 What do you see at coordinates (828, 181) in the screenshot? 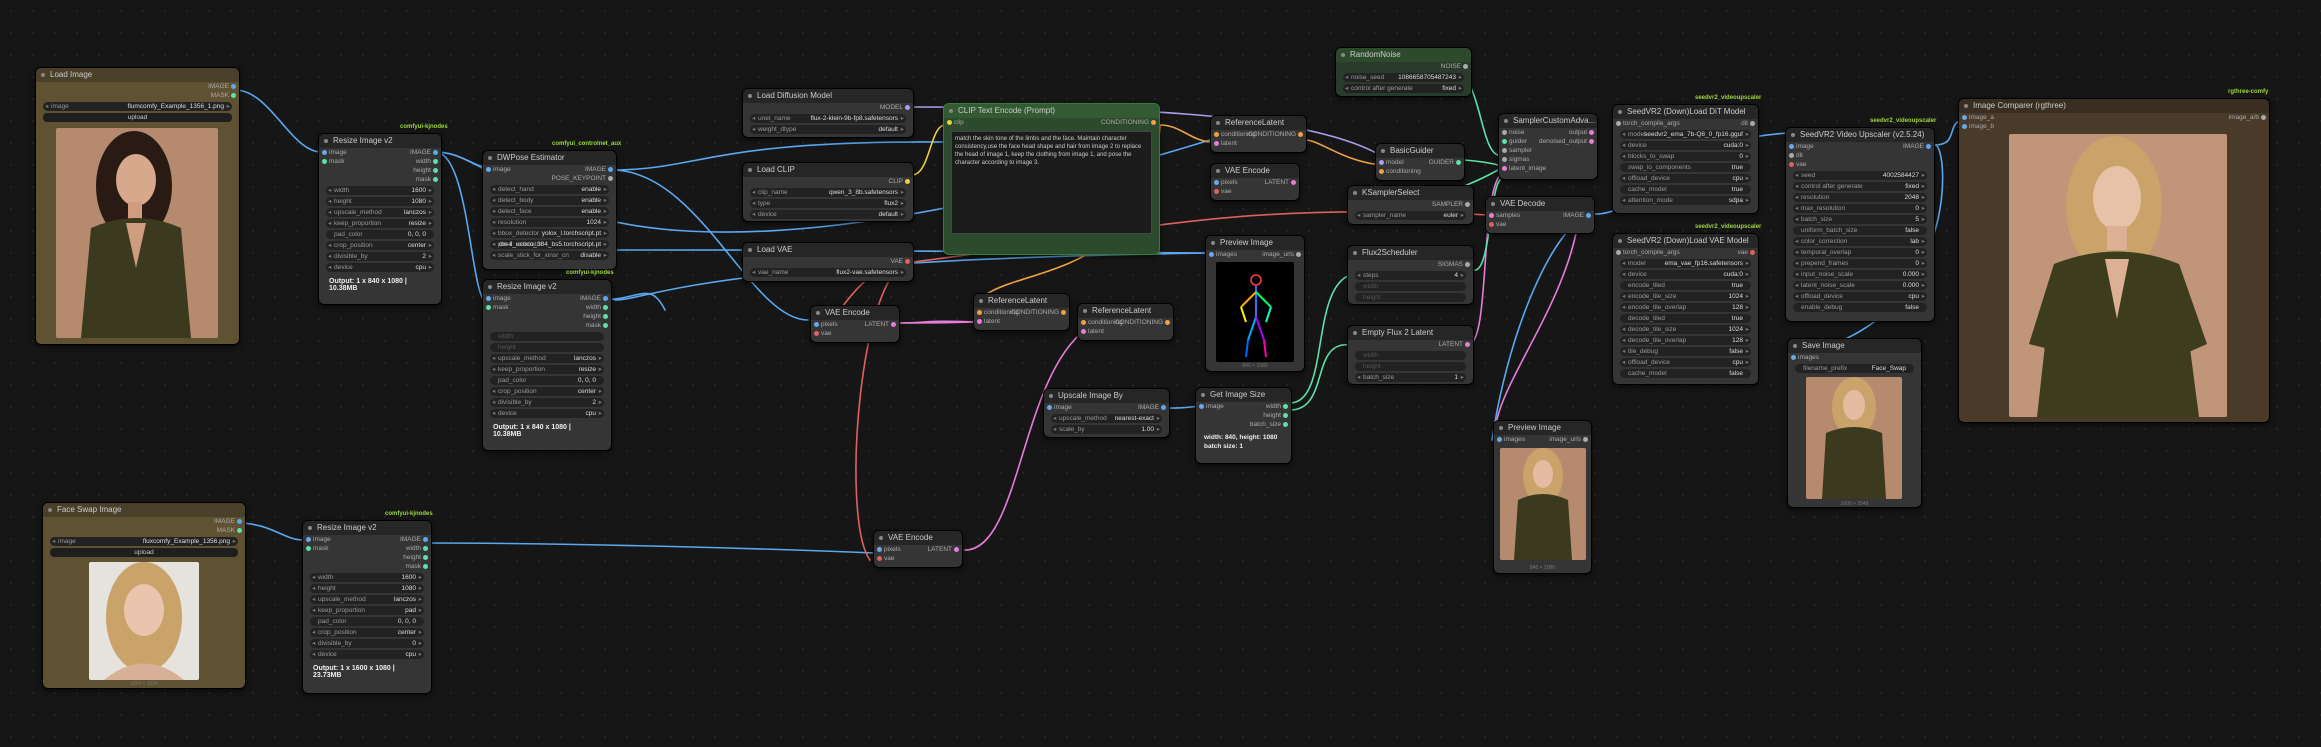
I see `output-clip: CLIP` at bounding box center [828, 181].